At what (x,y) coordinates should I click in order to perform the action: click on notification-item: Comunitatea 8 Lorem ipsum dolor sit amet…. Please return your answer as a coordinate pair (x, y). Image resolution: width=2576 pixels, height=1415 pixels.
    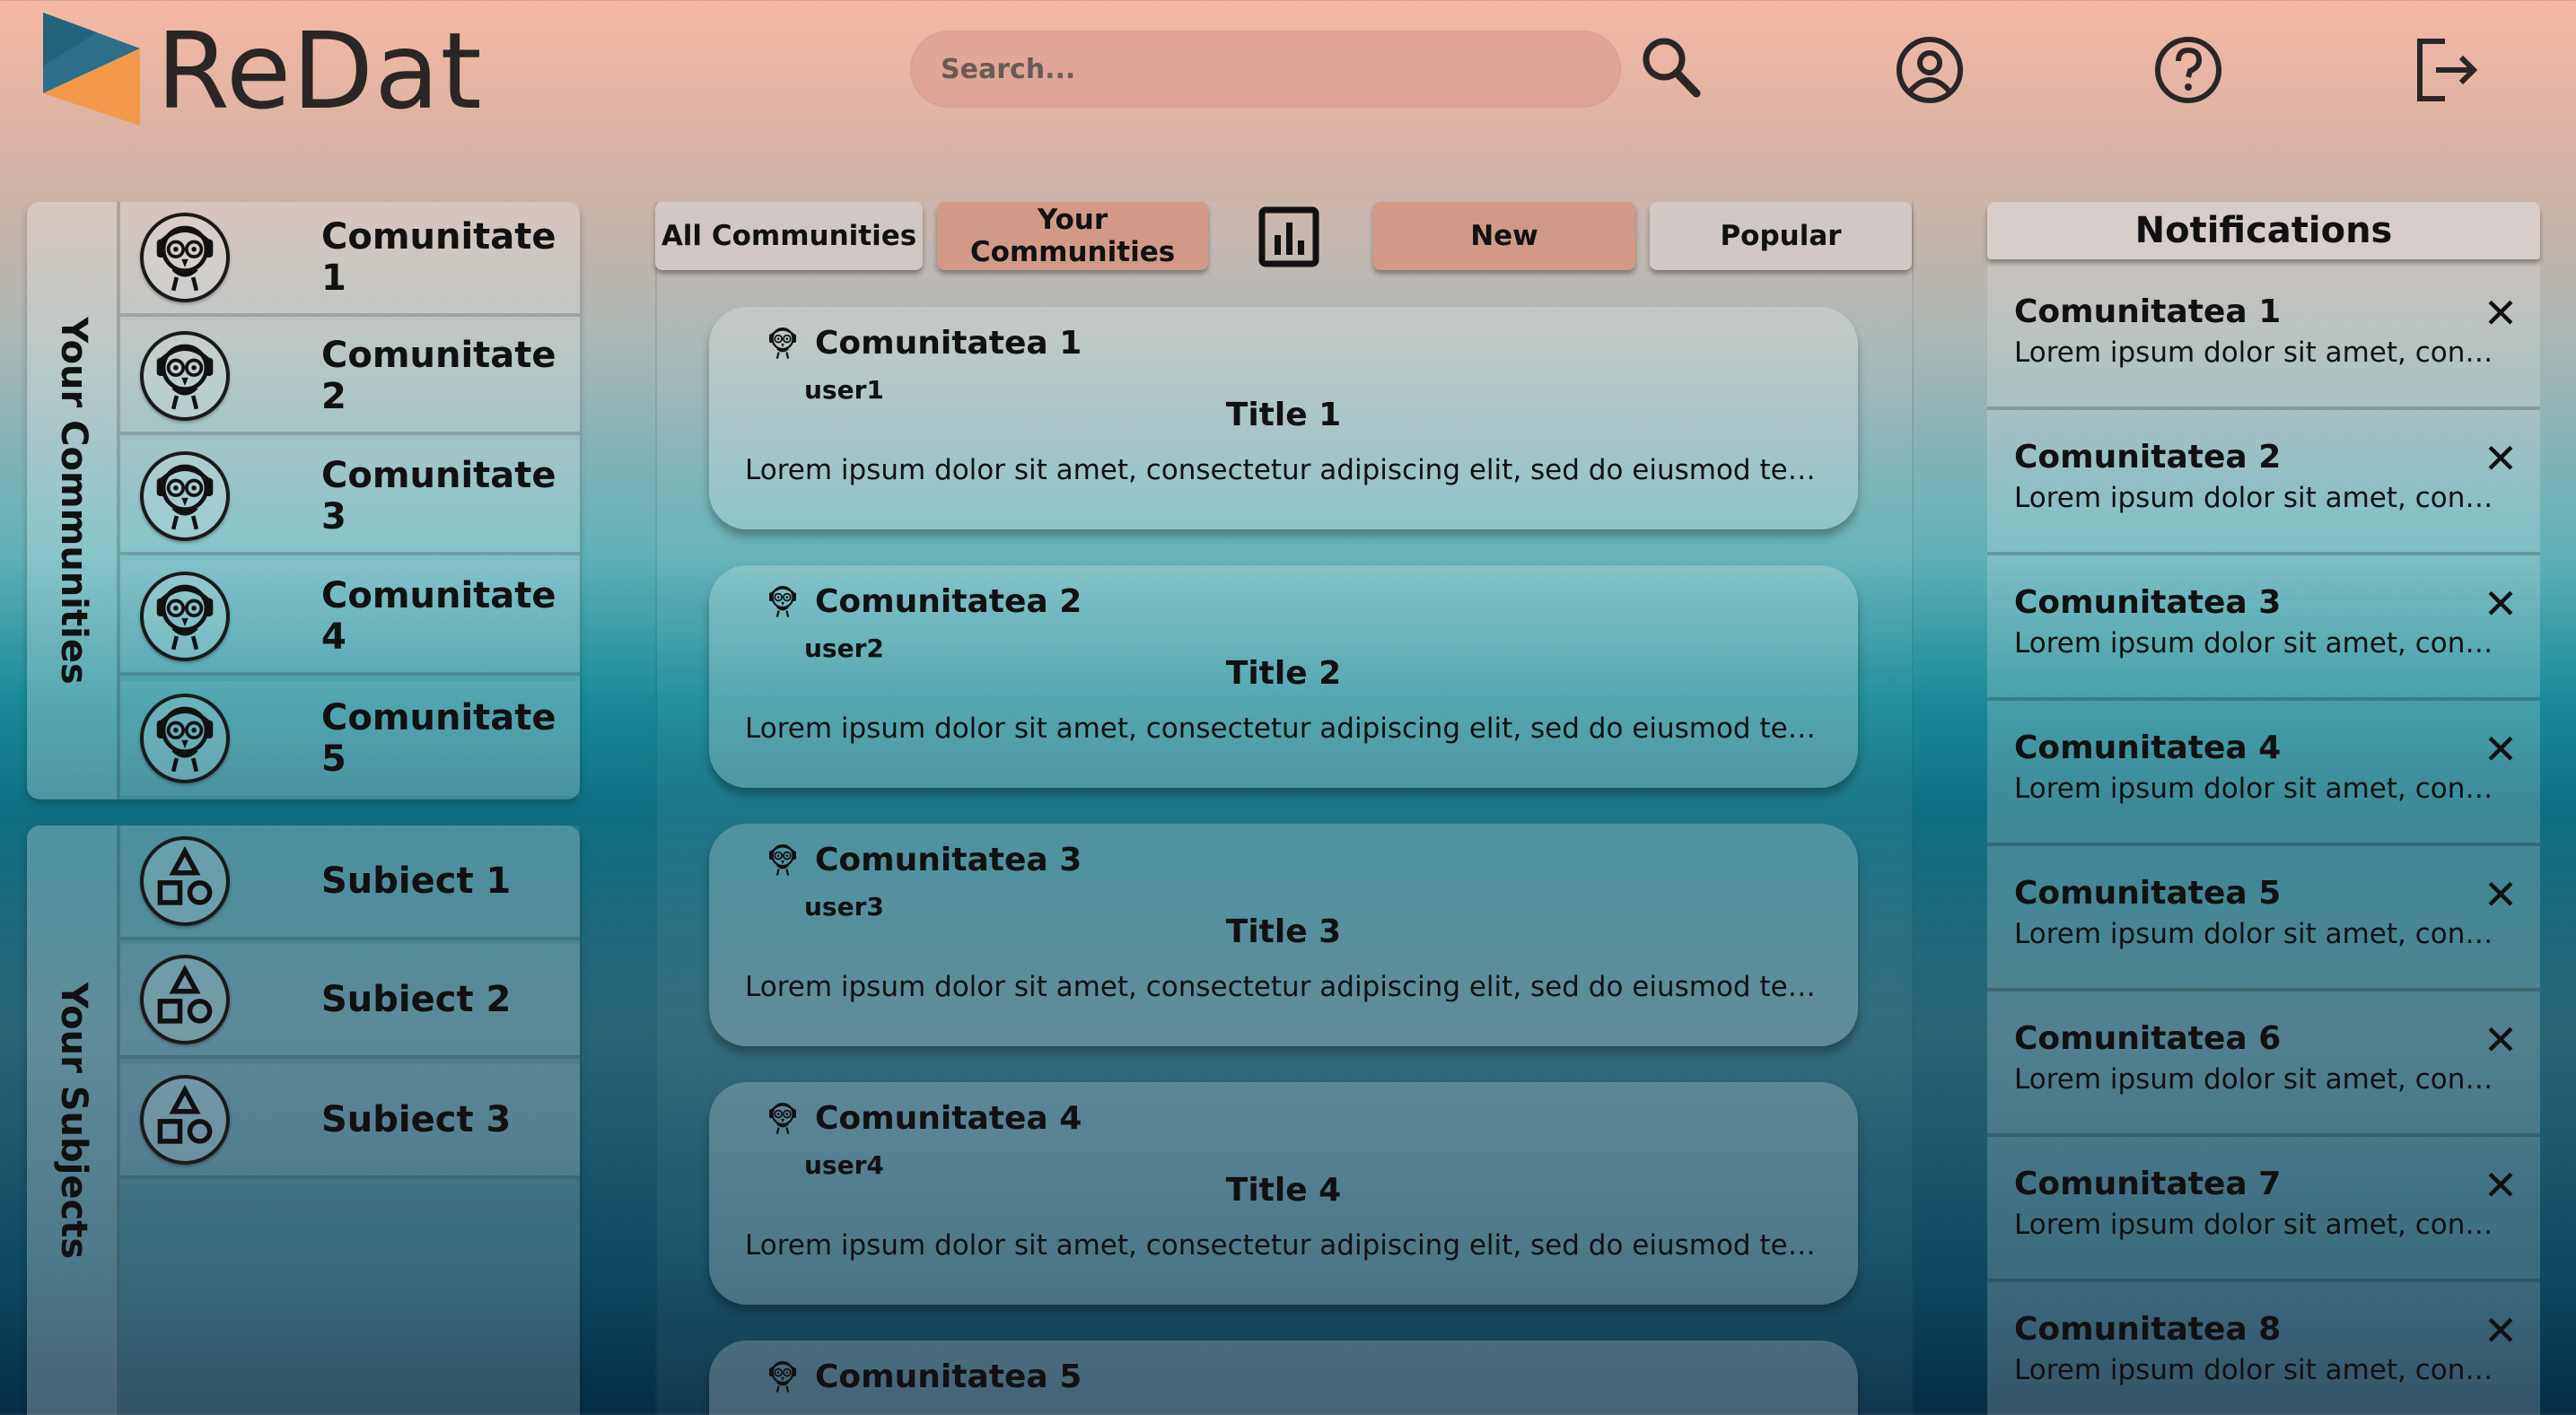
    Looking at the image, I should click on (2263, 1348).